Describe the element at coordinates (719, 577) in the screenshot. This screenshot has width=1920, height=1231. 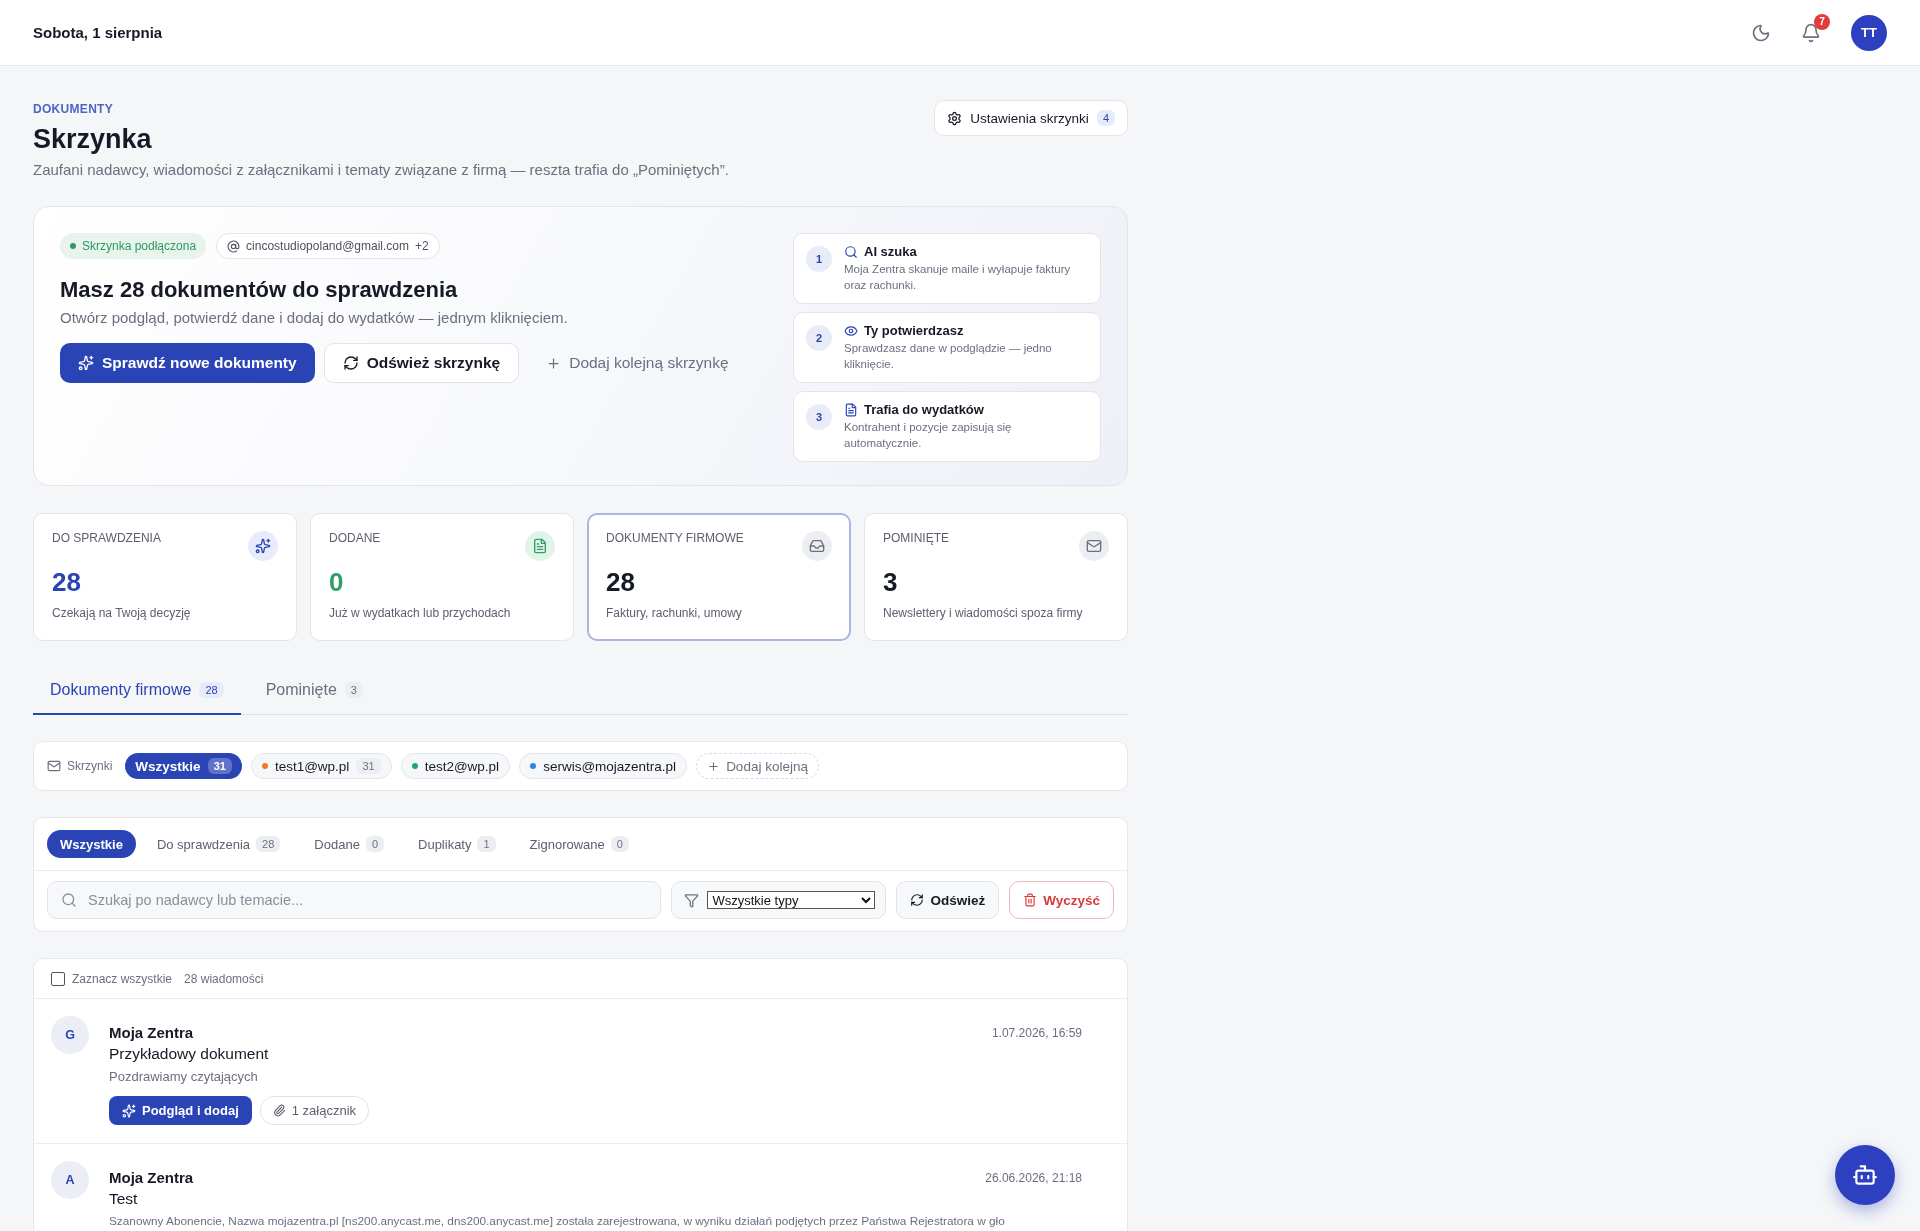
I see `stat-card: DOKUMENTY FIRMOWE 28 Faktury, rachunki, umowy` at that location.